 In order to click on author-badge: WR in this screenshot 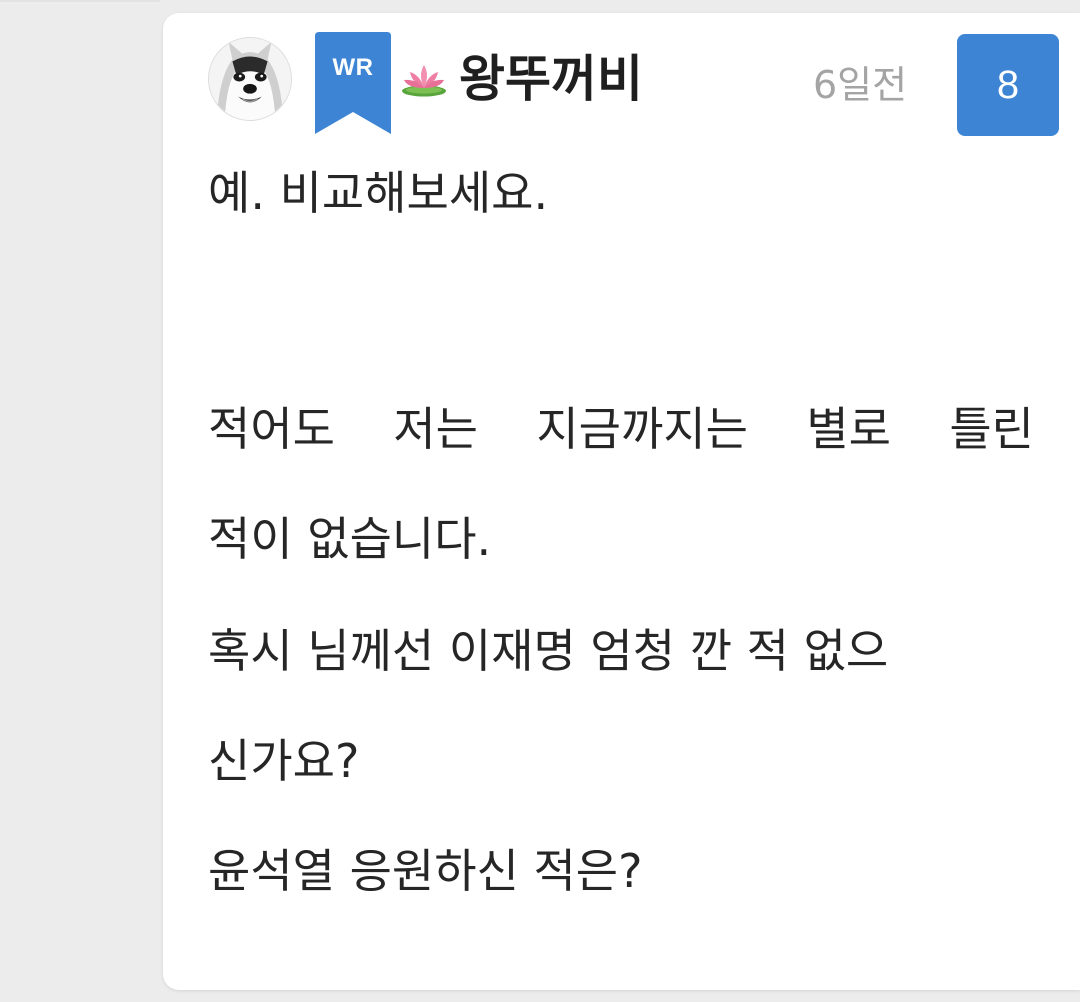, I will do `click(353, 83)`.